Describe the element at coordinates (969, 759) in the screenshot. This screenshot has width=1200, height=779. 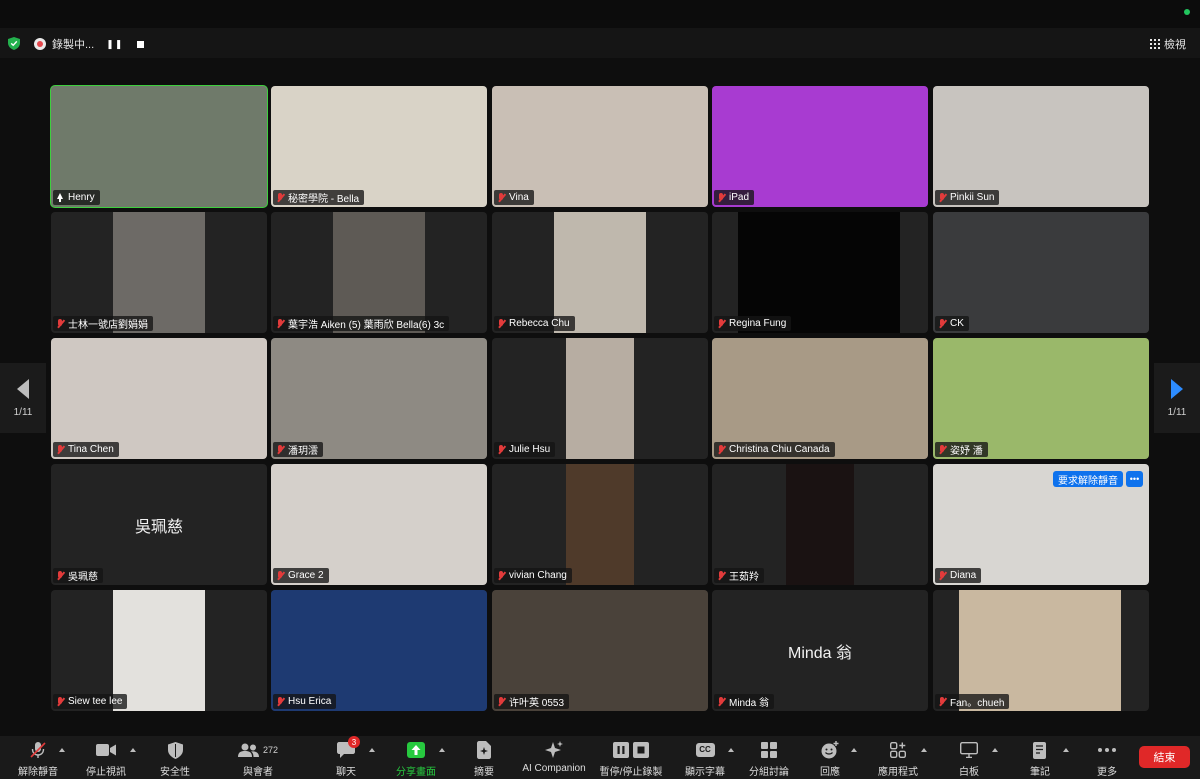
I see `whiteboard-button: 白板` at that location.